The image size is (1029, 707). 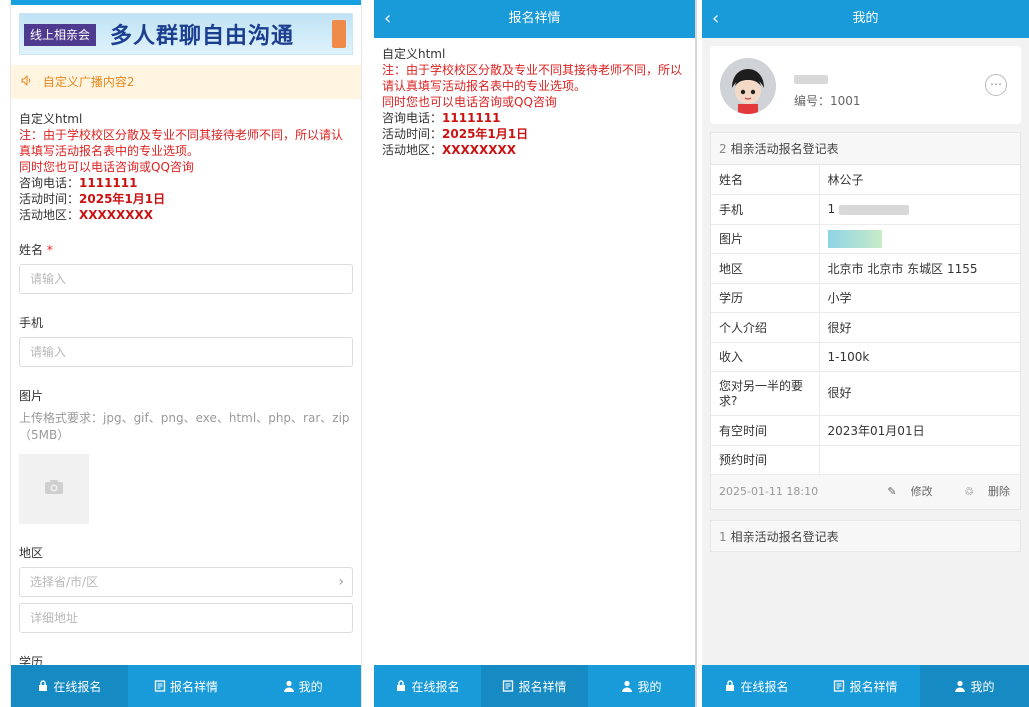 I want to click on phone-line: 咨询电话：1111111, so click(x=186, y=183).